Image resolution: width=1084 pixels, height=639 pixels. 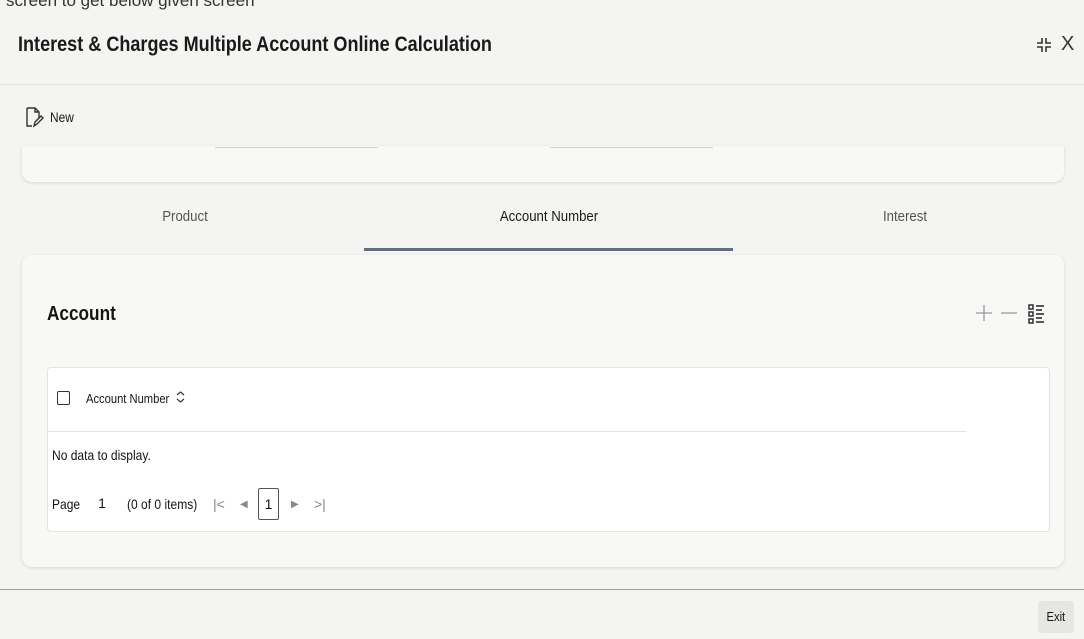 I want to click on select-all-checkbox, so click(x=63, y=398).